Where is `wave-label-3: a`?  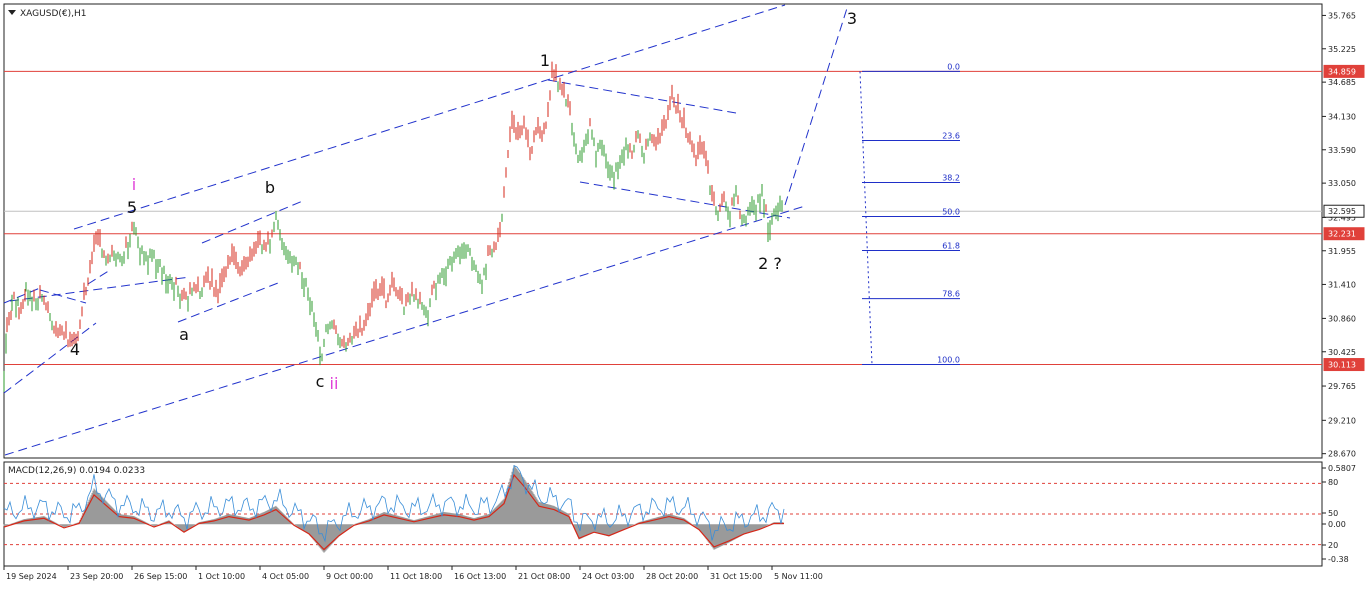 wave-label-3: a is located at coordinates (184, 334).